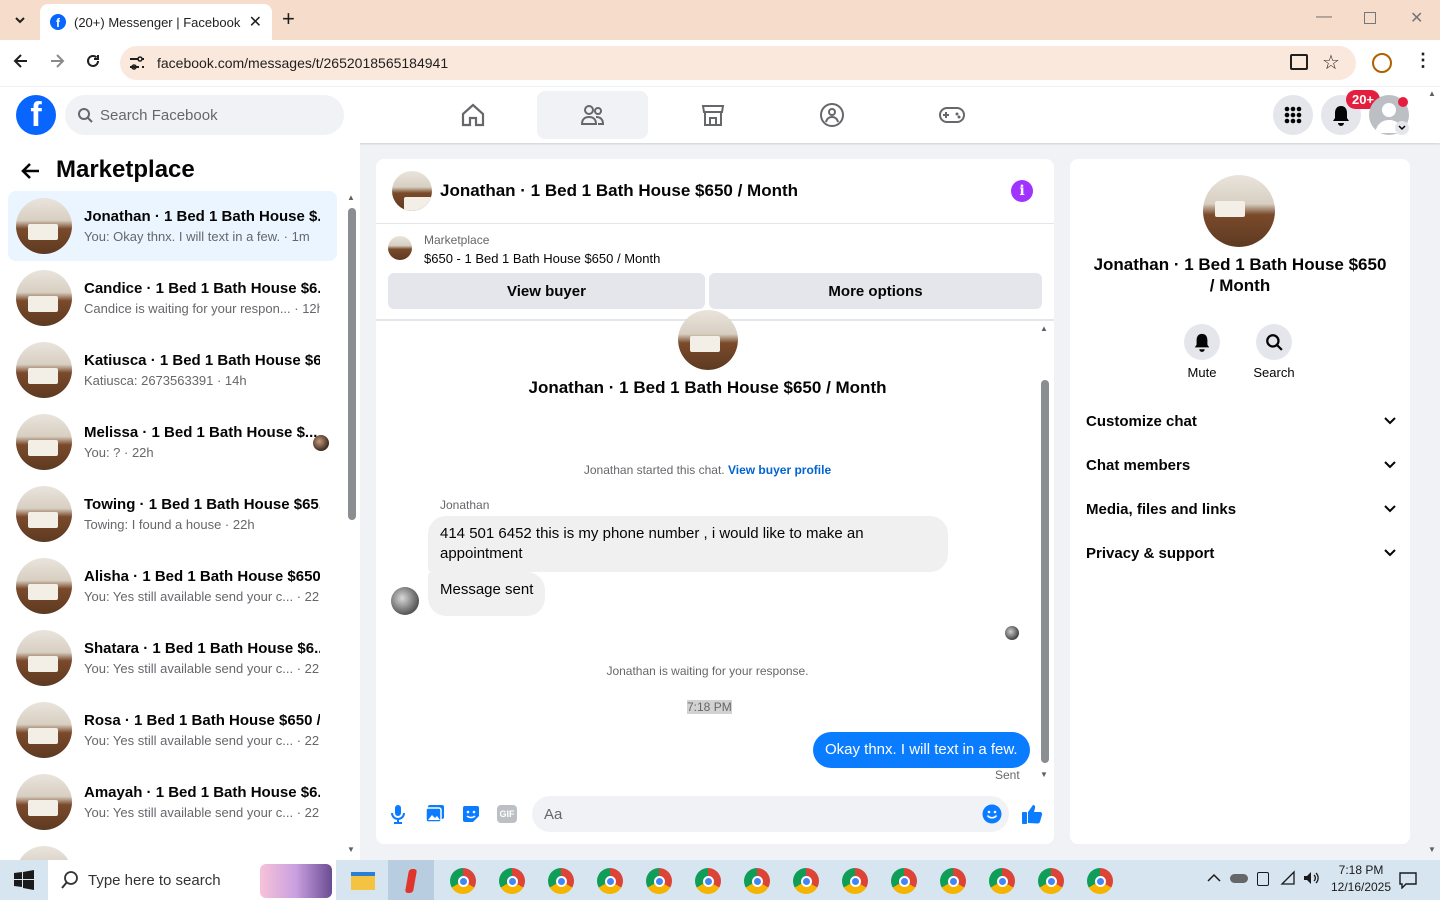  Describe the element at coordinates (1044, 328) in the screenshot. I see `chat-scroll-up-arrow: ▲` at that location.